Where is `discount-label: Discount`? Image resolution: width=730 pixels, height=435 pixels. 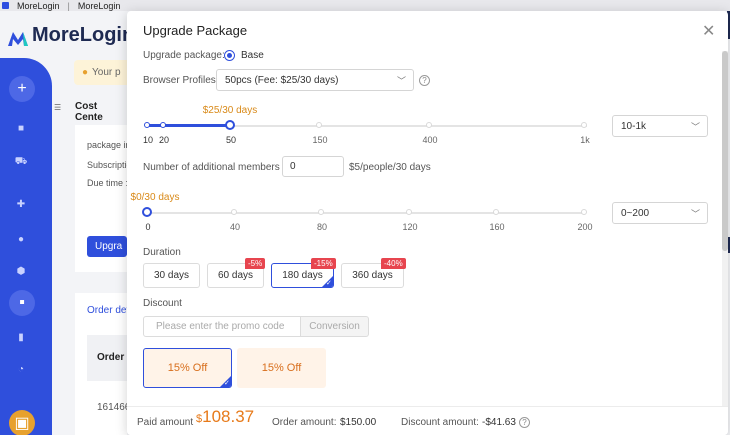 discount-label: Discount is located at coordinates (162, 303).